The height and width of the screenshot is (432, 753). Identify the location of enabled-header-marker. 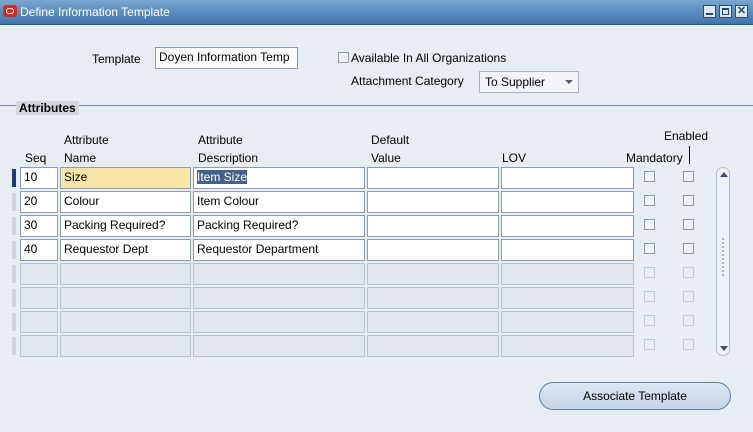
(689, 155).